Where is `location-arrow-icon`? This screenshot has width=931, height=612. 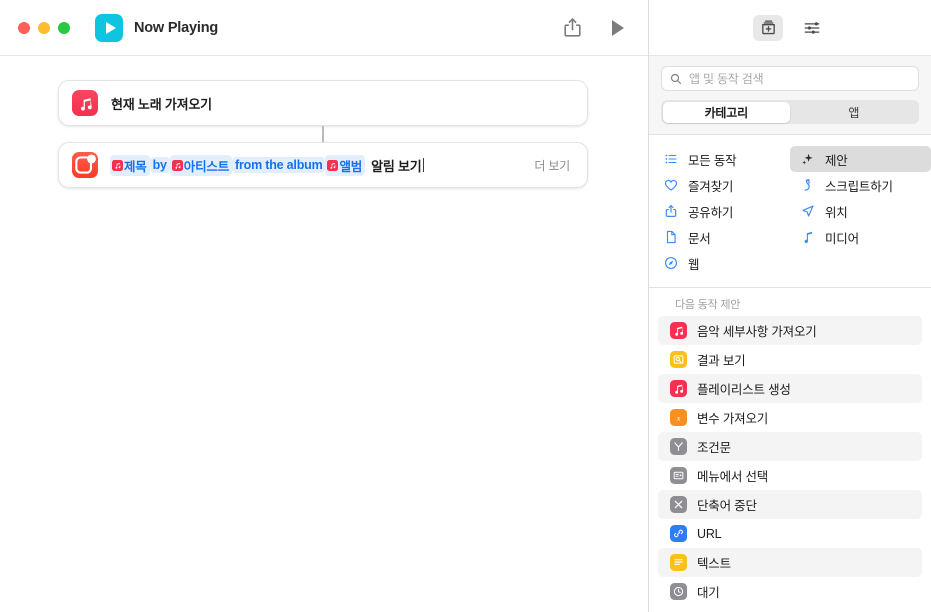 location-arrow-icon is located at coordinates (808, 211).